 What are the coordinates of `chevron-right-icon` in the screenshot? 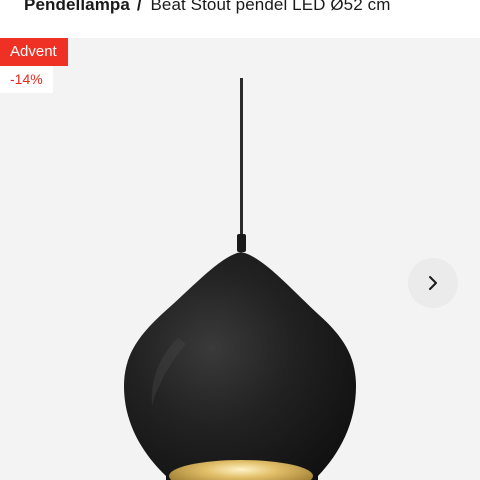 It's located at (433, 283).